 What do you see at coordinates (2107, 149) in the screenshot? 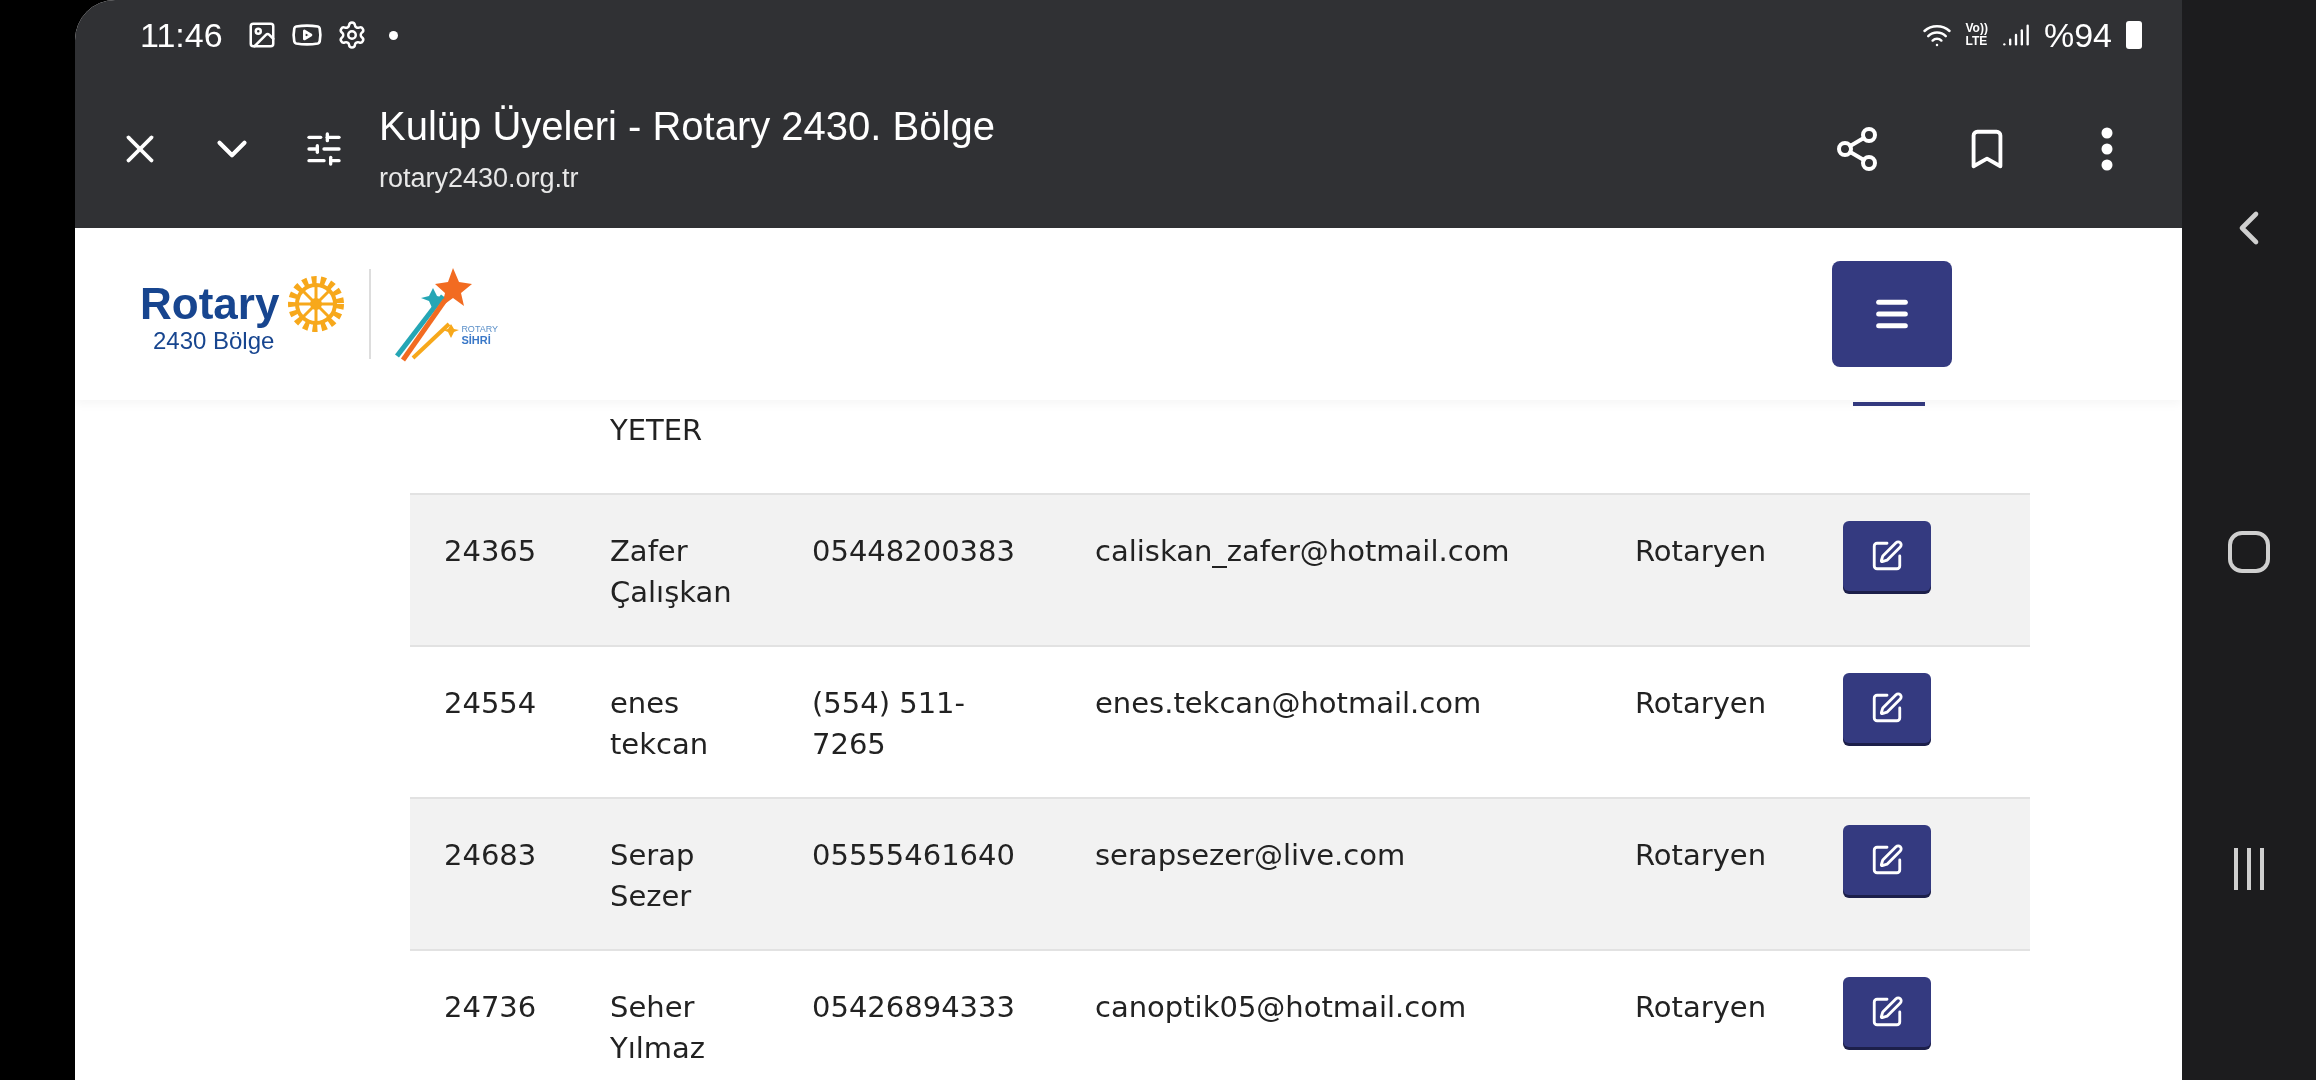
I see `more-icon` at bounding box center [2107, 149].